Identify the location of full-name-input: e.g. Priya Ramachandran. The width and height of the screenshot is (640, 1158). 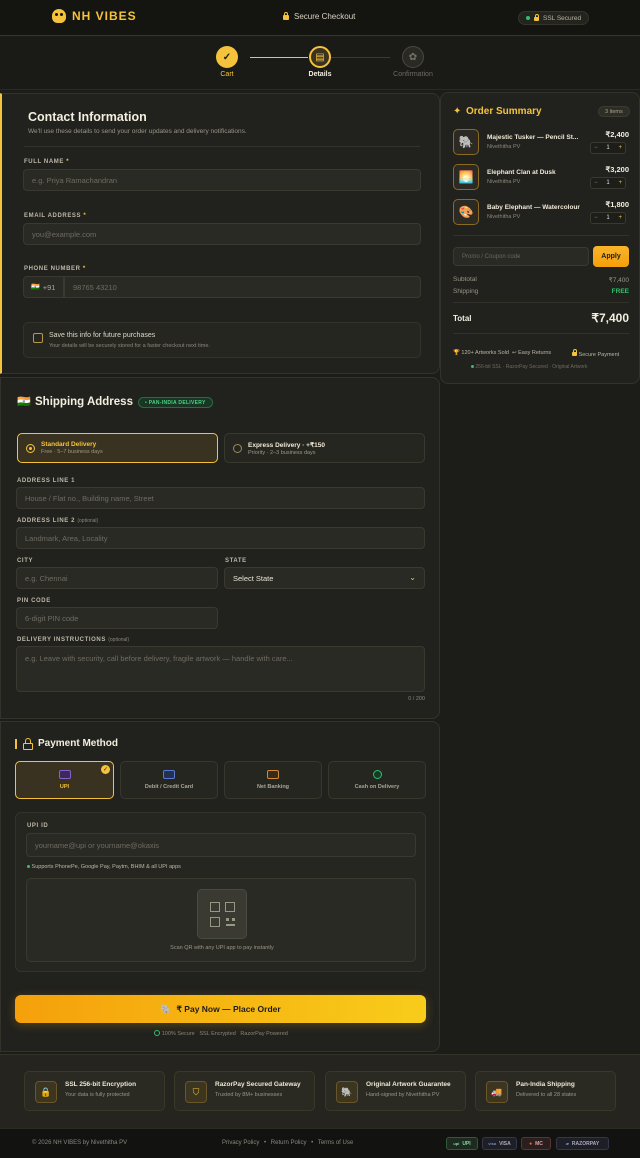
(222, 180).